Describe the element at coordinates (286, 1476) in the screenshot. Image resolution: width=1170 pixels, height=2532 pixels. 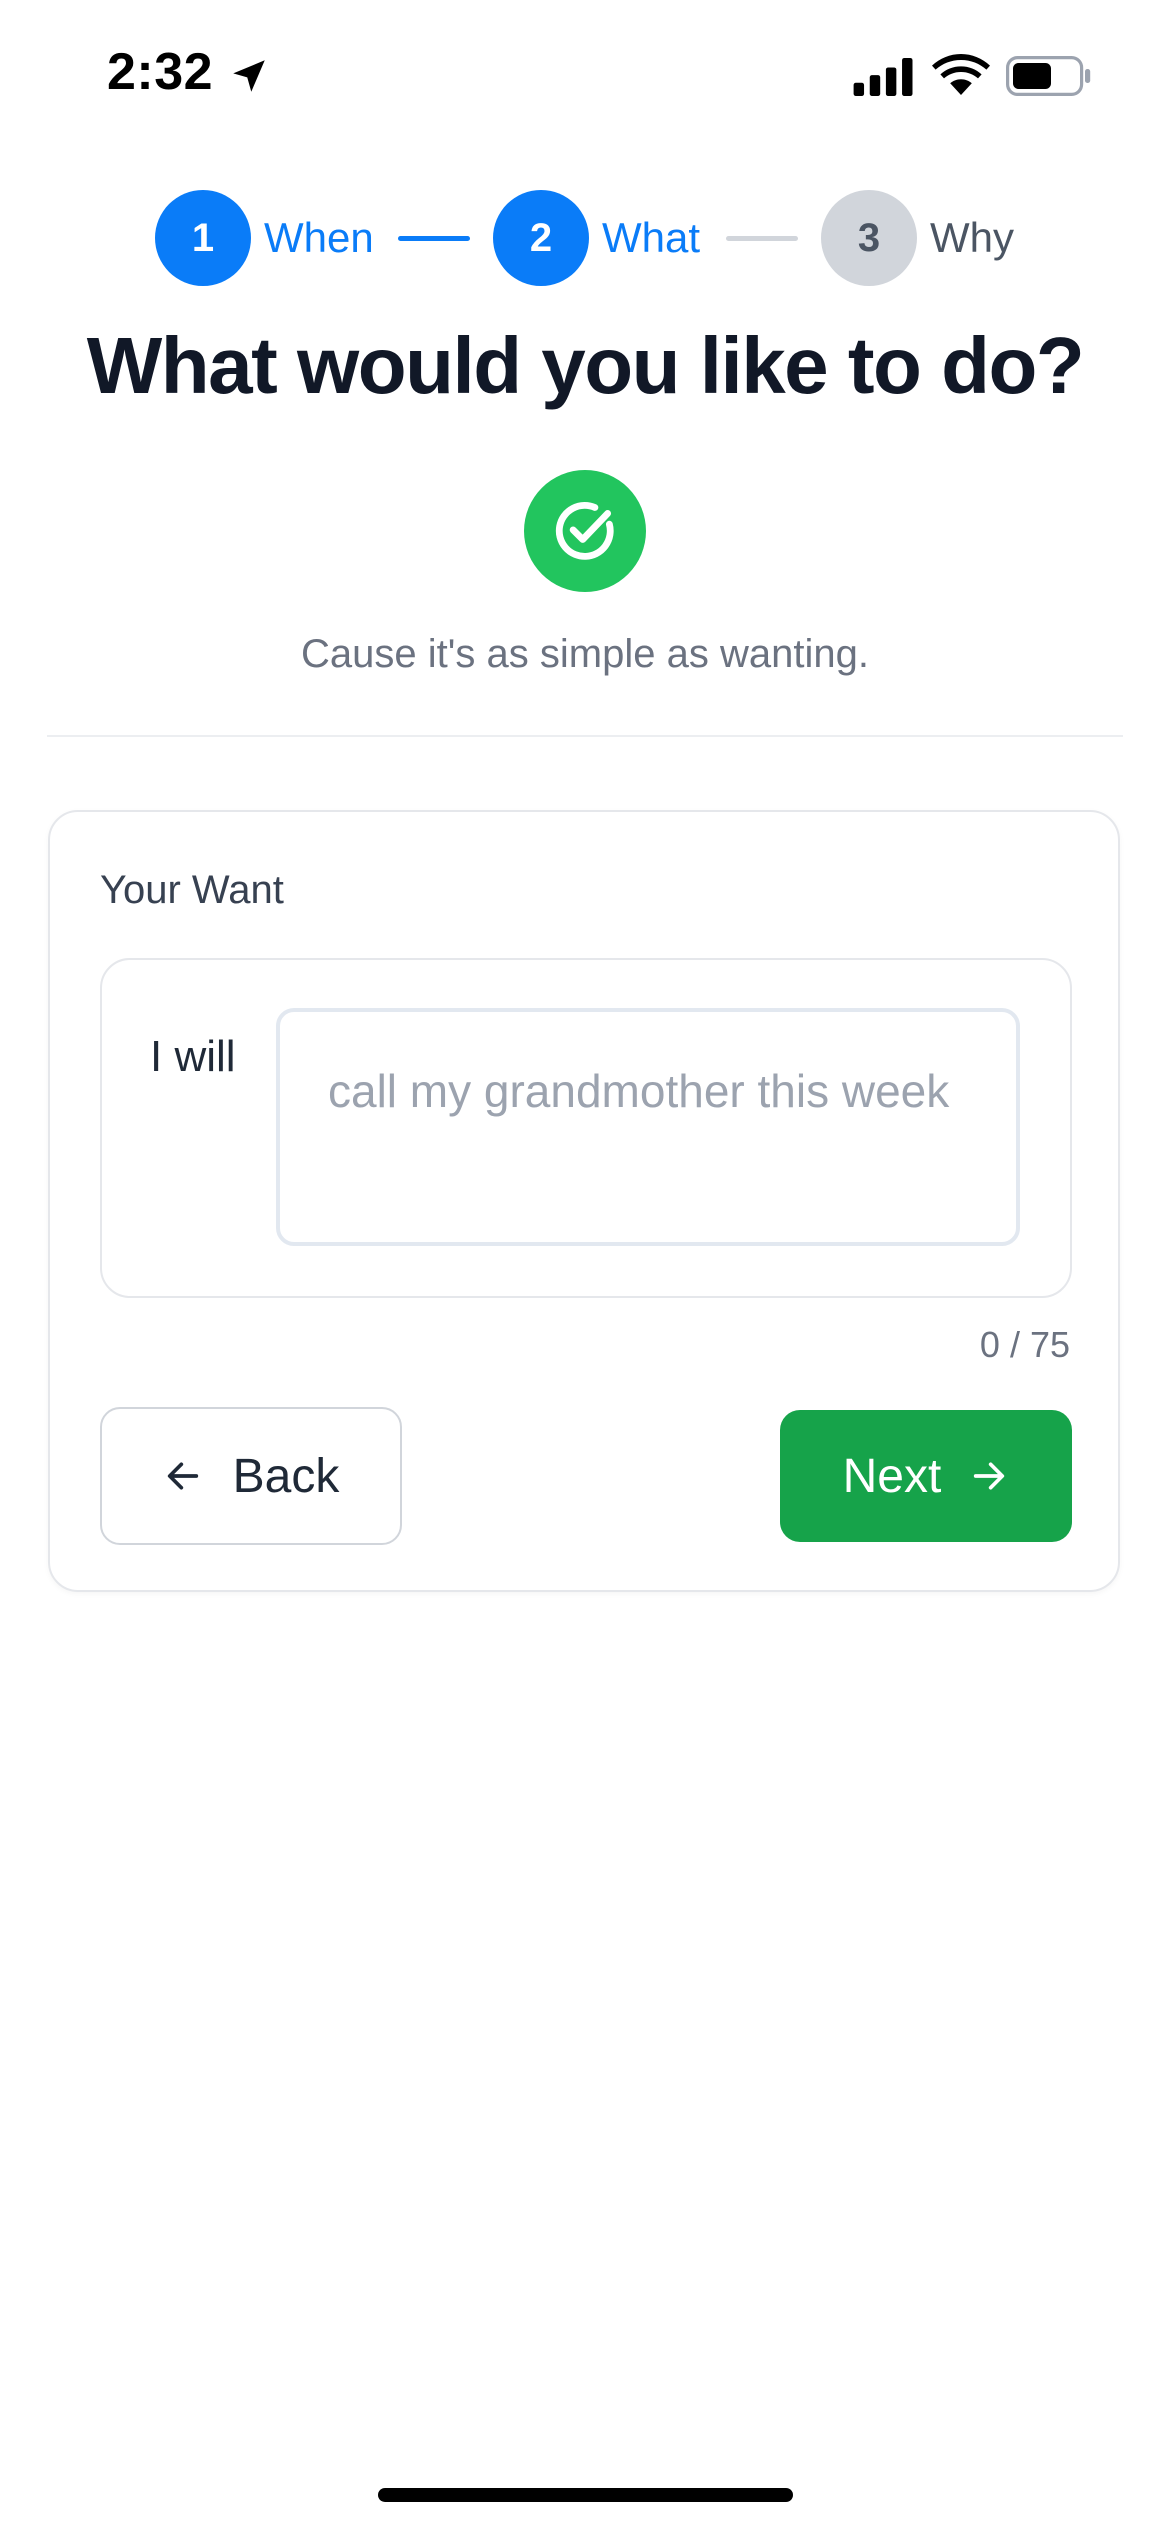
I see `back-button-label: Back` at that location.